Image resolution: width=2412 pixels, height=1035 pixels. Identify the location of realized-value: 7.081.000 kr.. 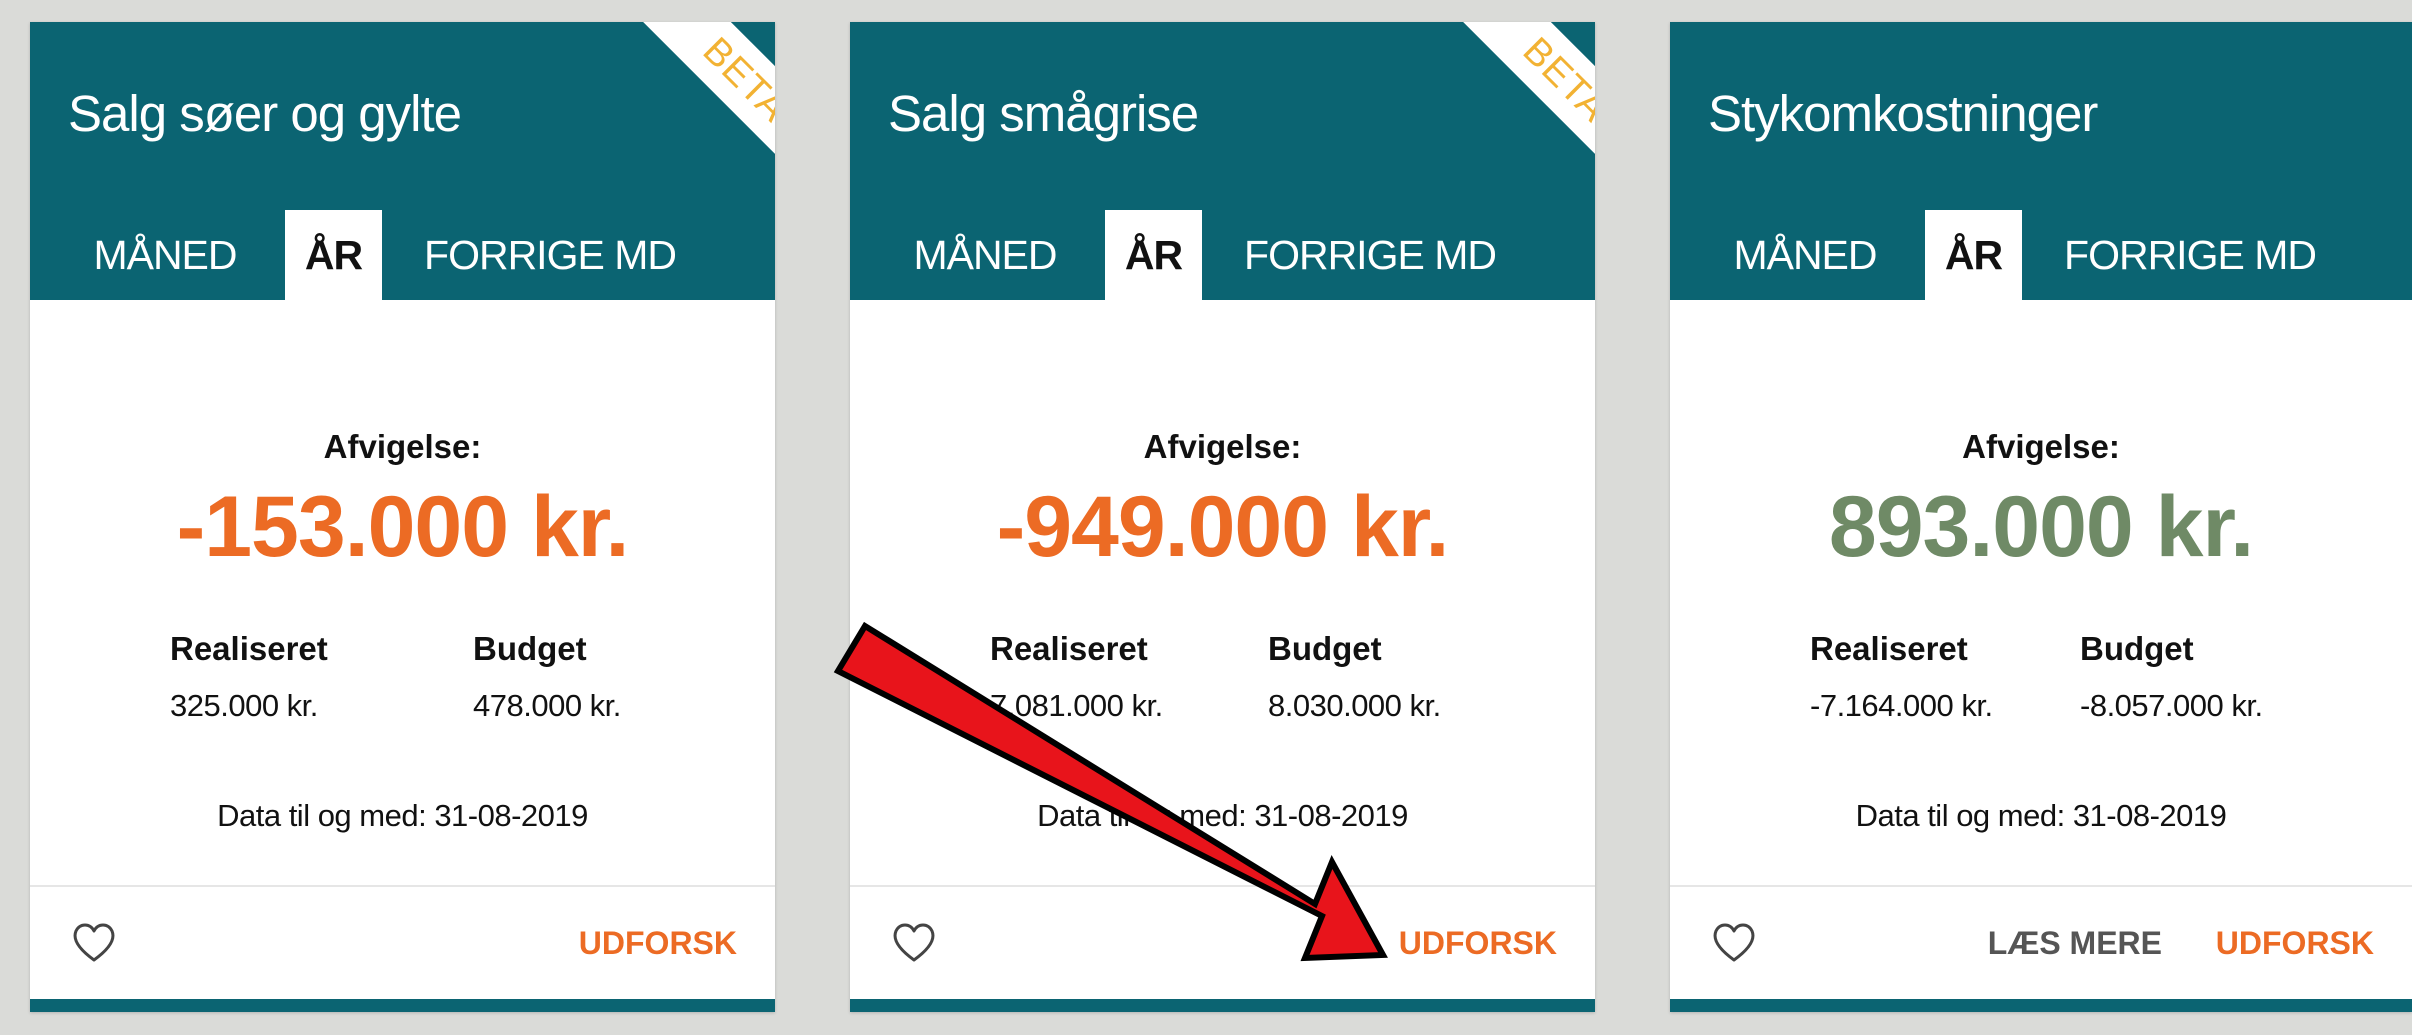
(1076, 705).